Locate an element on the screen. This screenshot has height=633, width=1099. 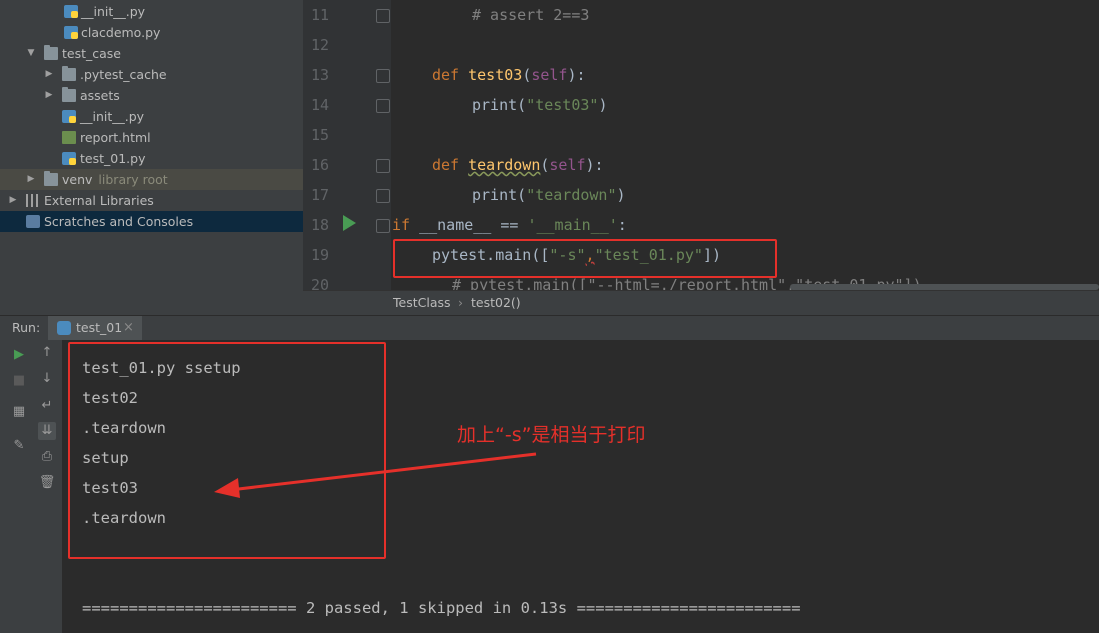
html-file-icon is located at coordinates (69, 137).